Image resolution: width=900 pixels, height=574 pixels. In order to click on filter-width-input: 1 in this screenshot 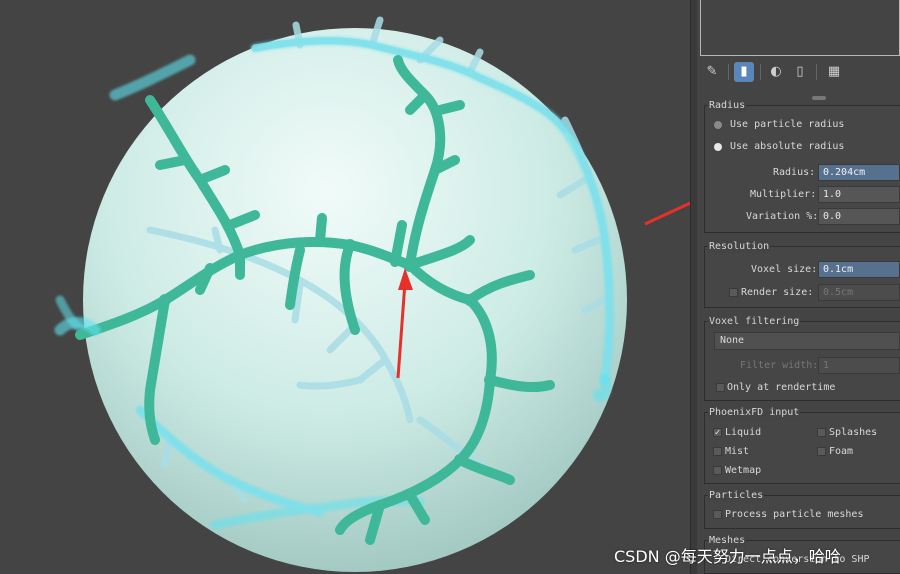, I will do `click(859, 365)`.